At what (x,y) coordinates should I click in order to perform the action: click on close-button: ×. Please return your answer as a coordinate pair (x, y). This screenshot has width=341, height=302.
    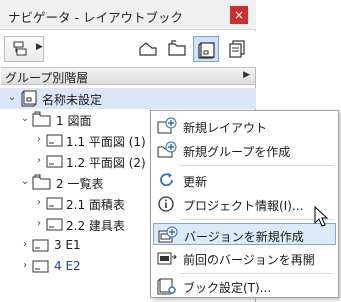
    Looking at the image, I should click on (239, 15).